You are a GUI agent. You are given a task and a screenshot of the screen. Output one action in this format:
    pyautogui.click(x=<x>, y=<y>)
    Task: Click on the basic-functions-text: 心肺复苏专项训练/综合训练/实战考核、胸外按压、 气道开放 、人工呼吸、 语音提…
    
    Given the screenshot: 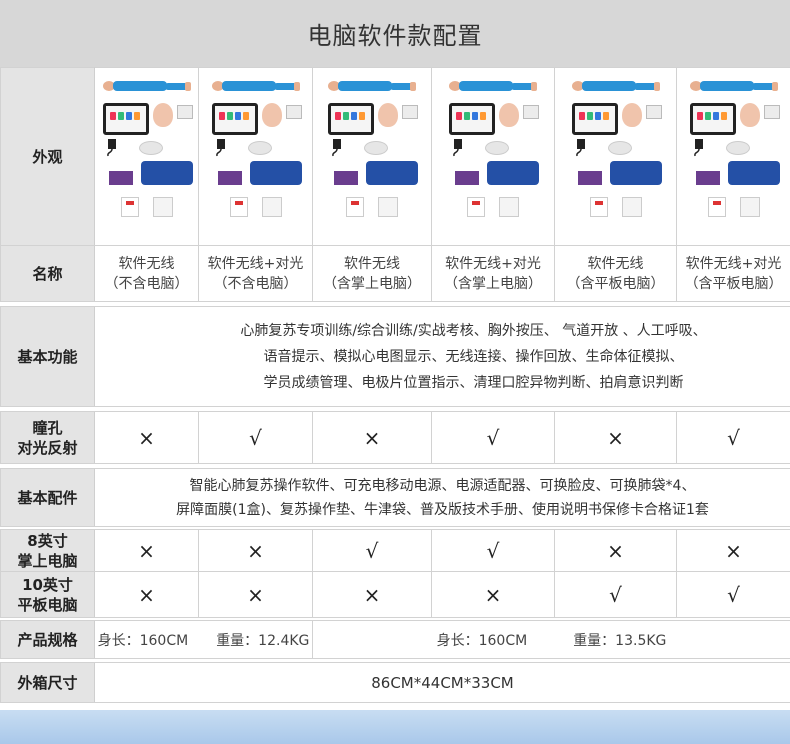 What is the action you would take?
    pyautogui.click(x=442, y=356)
    